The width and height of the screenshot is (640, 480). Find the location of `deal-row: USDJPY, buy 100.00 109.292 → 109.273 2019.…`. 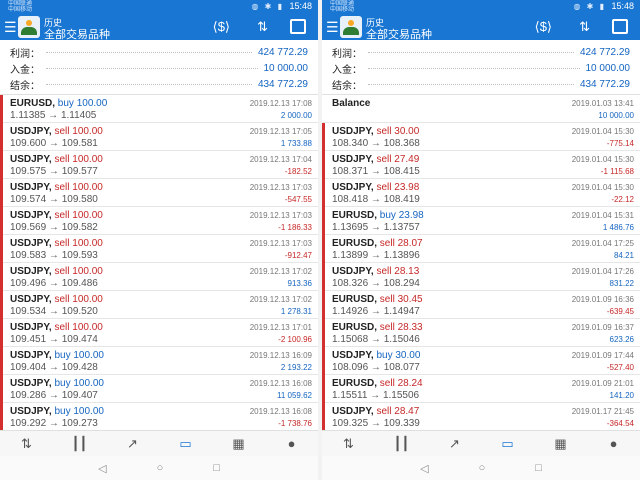

deal-row: USDJPY, buy 100.00 109.292 → 109.273 2019.… is located at coordinates (159, 416).